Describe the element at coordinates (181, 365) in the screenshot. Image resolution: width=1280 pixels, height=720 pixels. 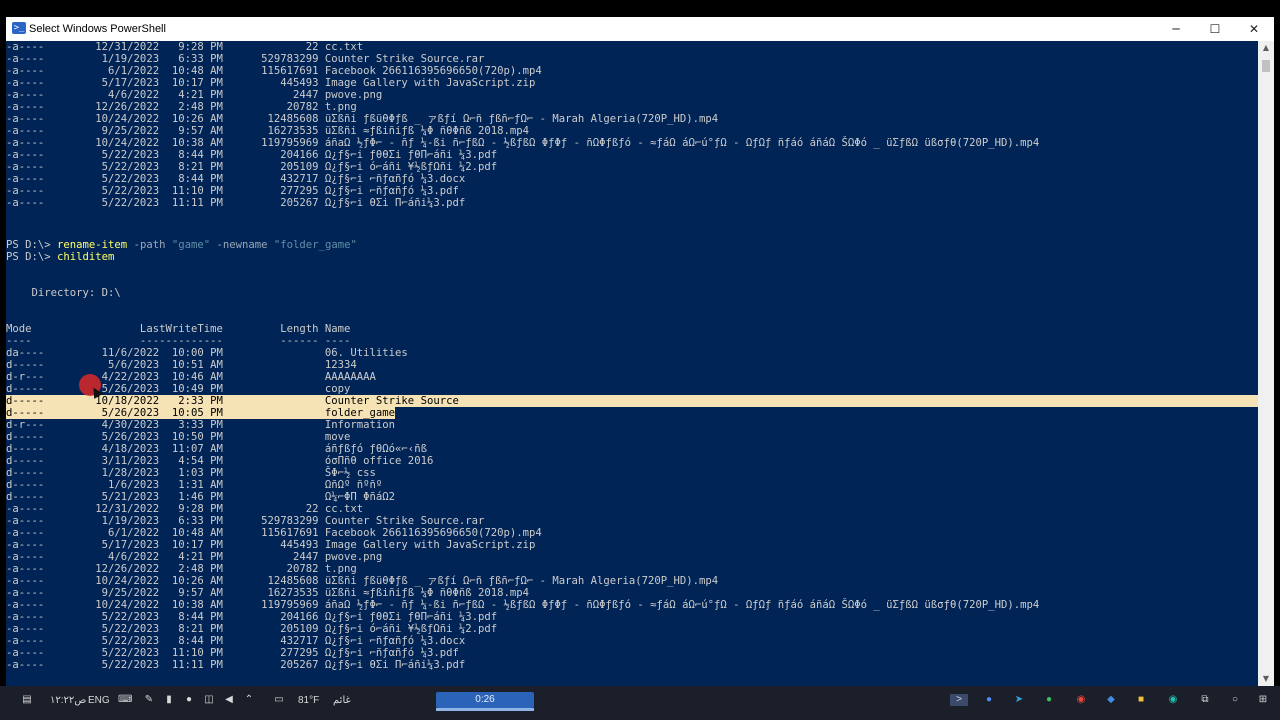
I see `listing-row: d----- 5/6/2023 10:51 AM 12334` at that location.